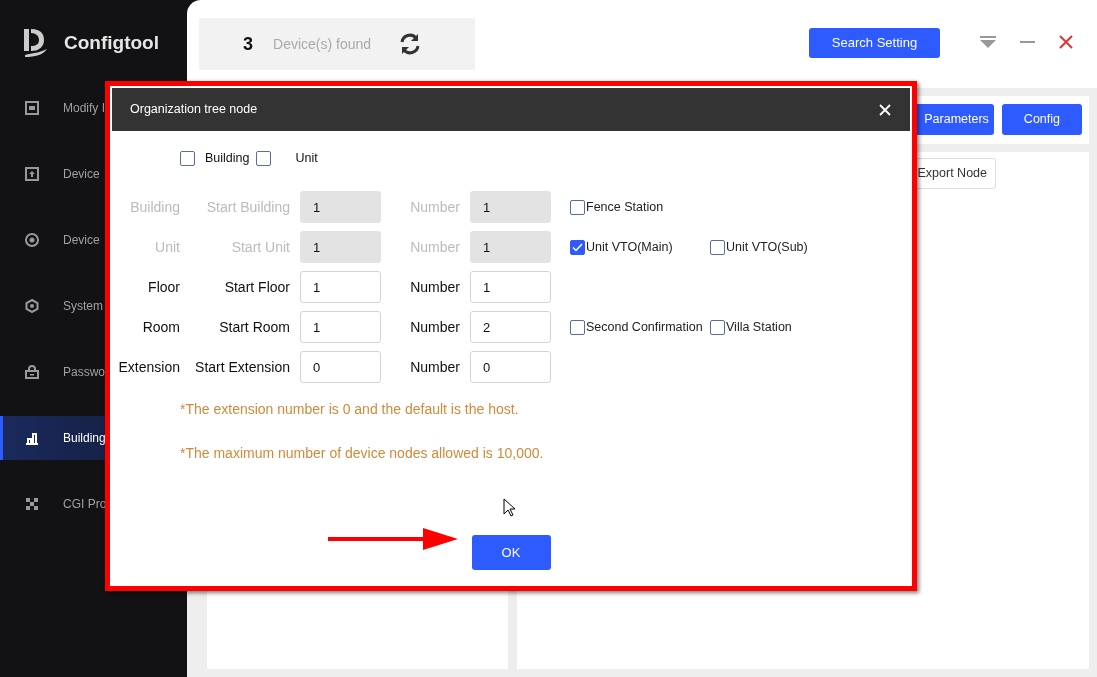 The height and width of the screenshot is (677, 1097). What do you see at coordinates (759, 327) in the screenshot?
I see `checkbox-label: Villa Station` at bounding box center [759, 327].